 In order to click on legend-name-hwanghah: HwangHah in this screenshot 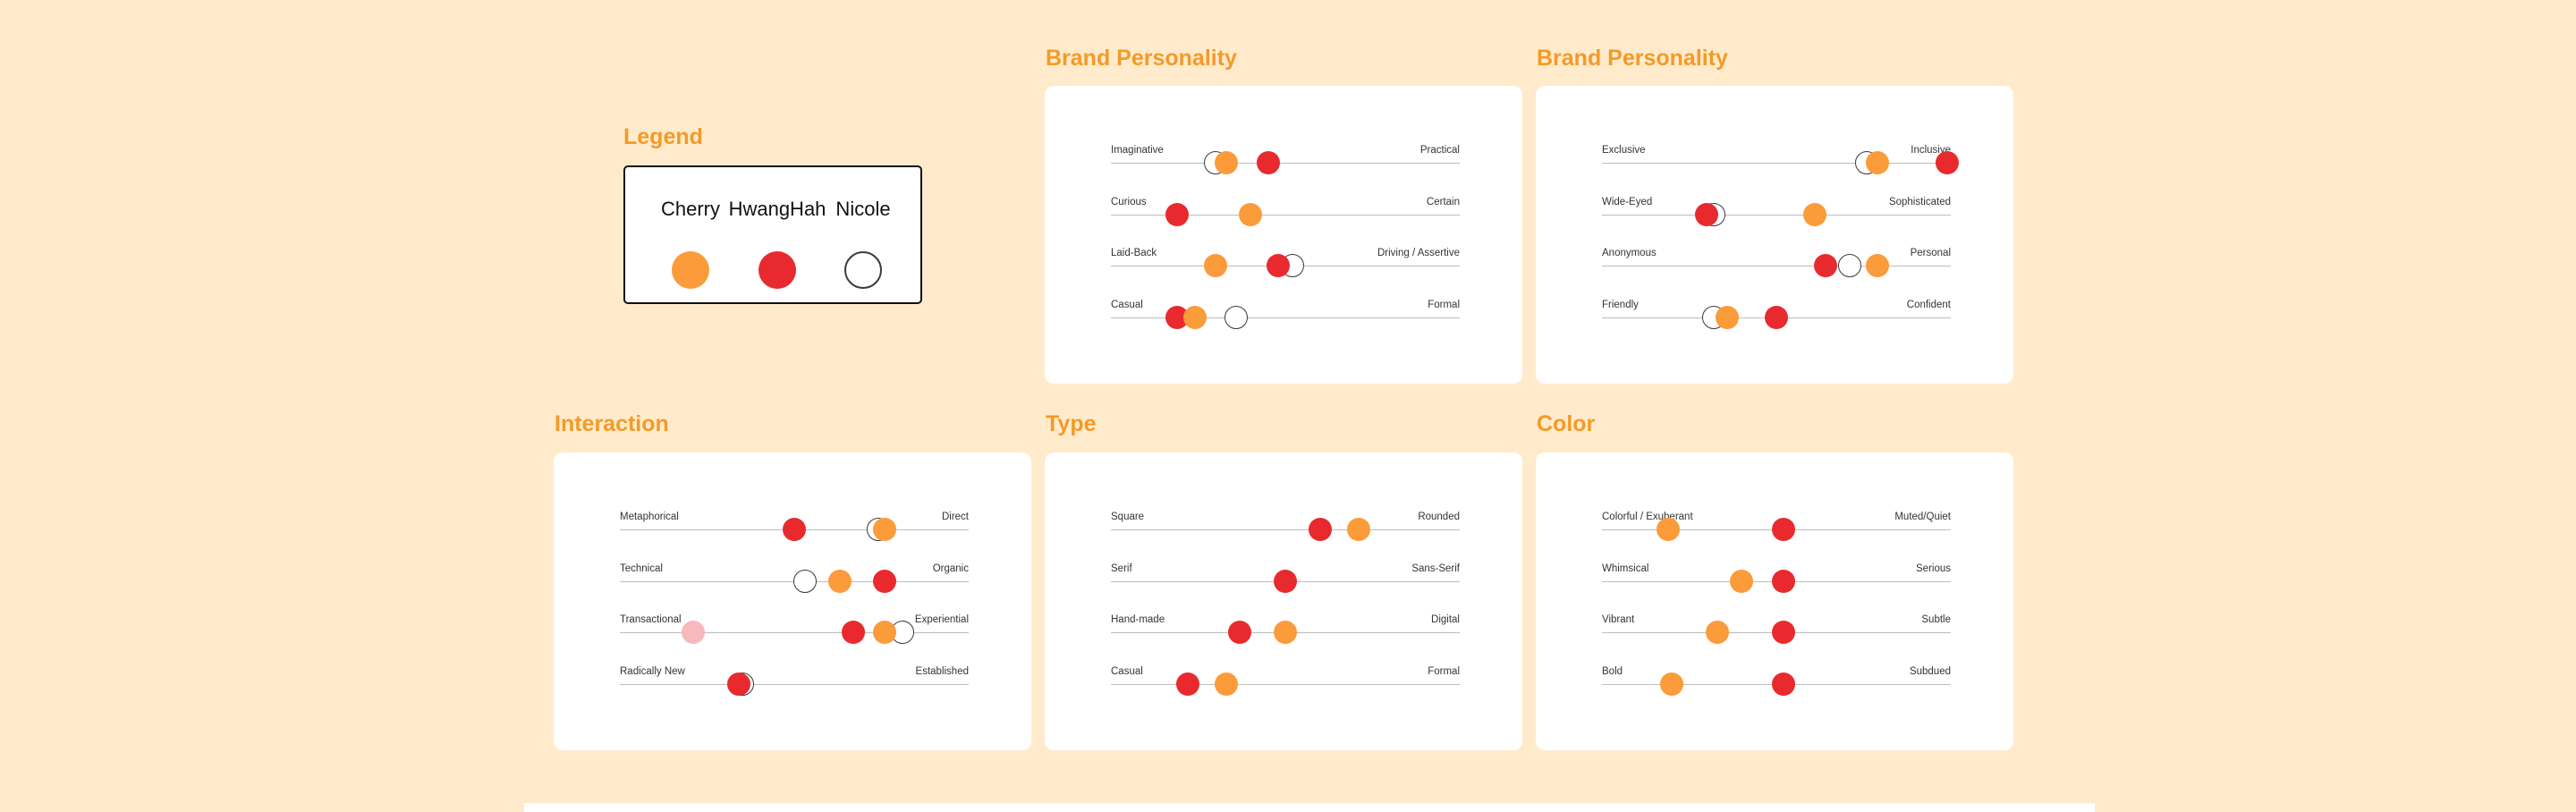, I will do `click(777, 209)`.